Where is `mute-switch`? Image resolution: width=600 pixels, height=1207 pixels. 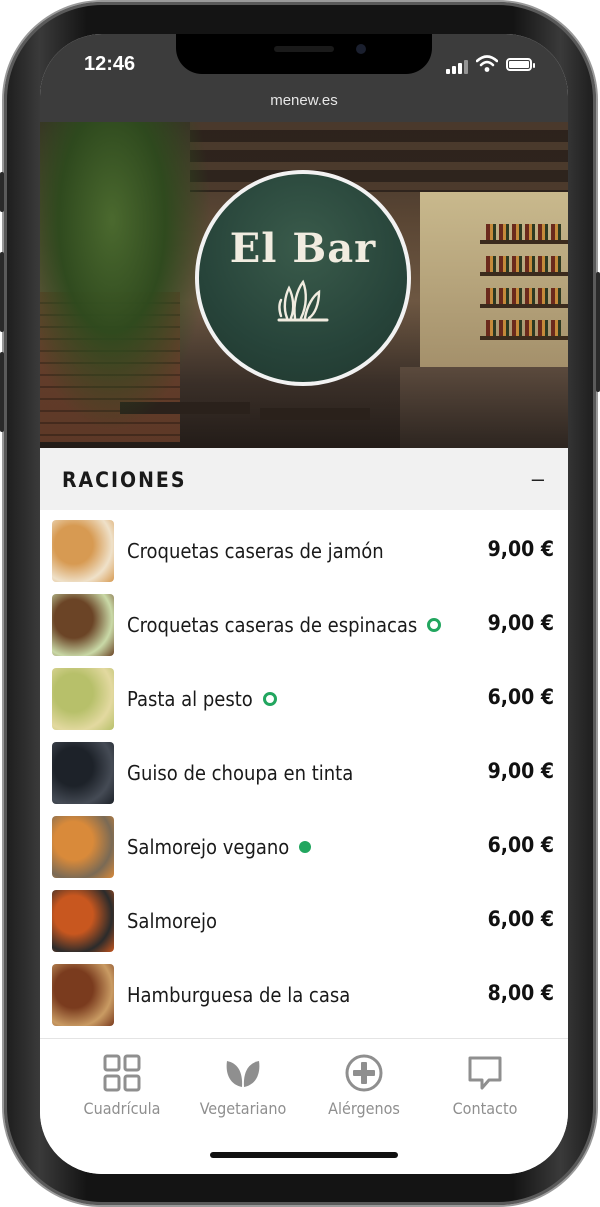
mute-switch is located at coordinates (2, 192).